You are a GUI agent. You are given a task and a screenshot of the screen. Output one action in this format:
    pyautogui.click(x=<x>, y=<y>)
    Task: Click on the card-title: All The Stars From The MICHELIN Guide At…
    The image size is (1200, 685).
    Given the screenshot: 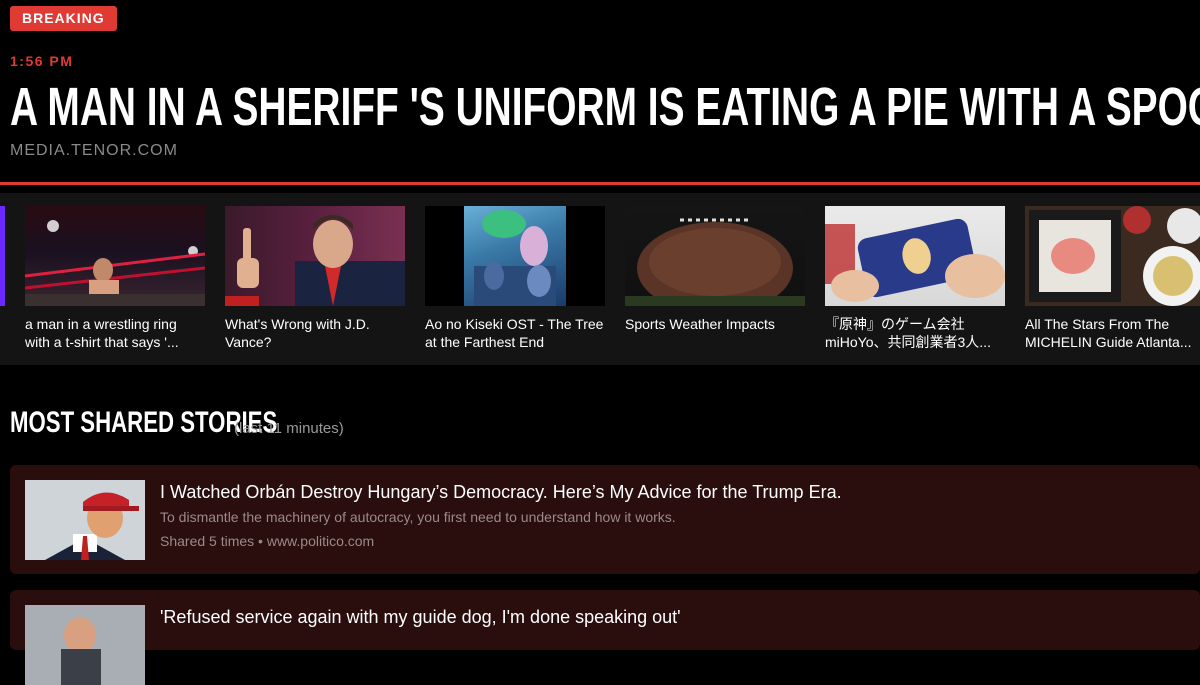 What is the action you would take?
    pyautogui.click(x=1108, y=333)
    